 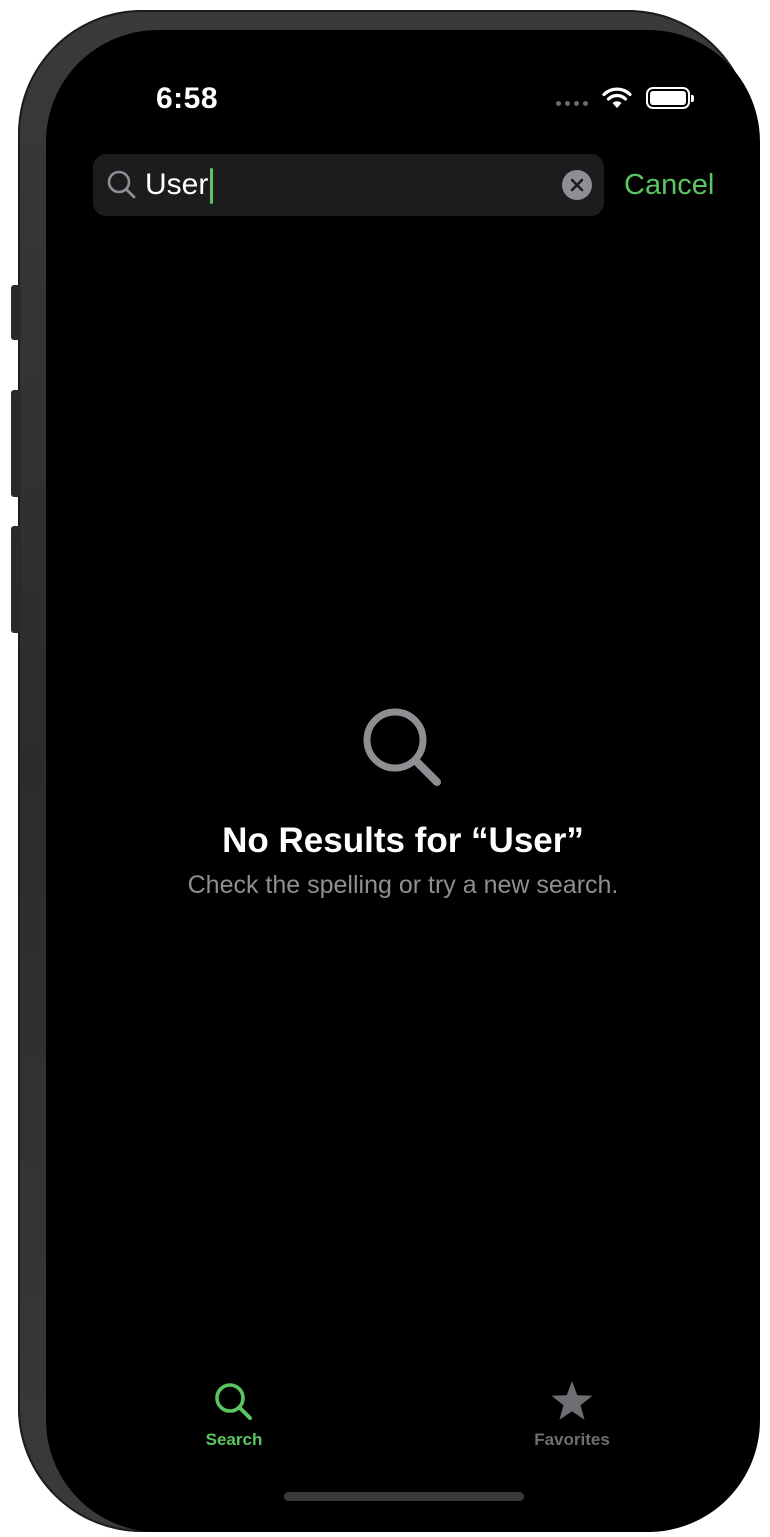 What do you see at coordinates (572, 103) in the screenshot?
I see `cellular-signal-icon` at bounding box center [572, 103].